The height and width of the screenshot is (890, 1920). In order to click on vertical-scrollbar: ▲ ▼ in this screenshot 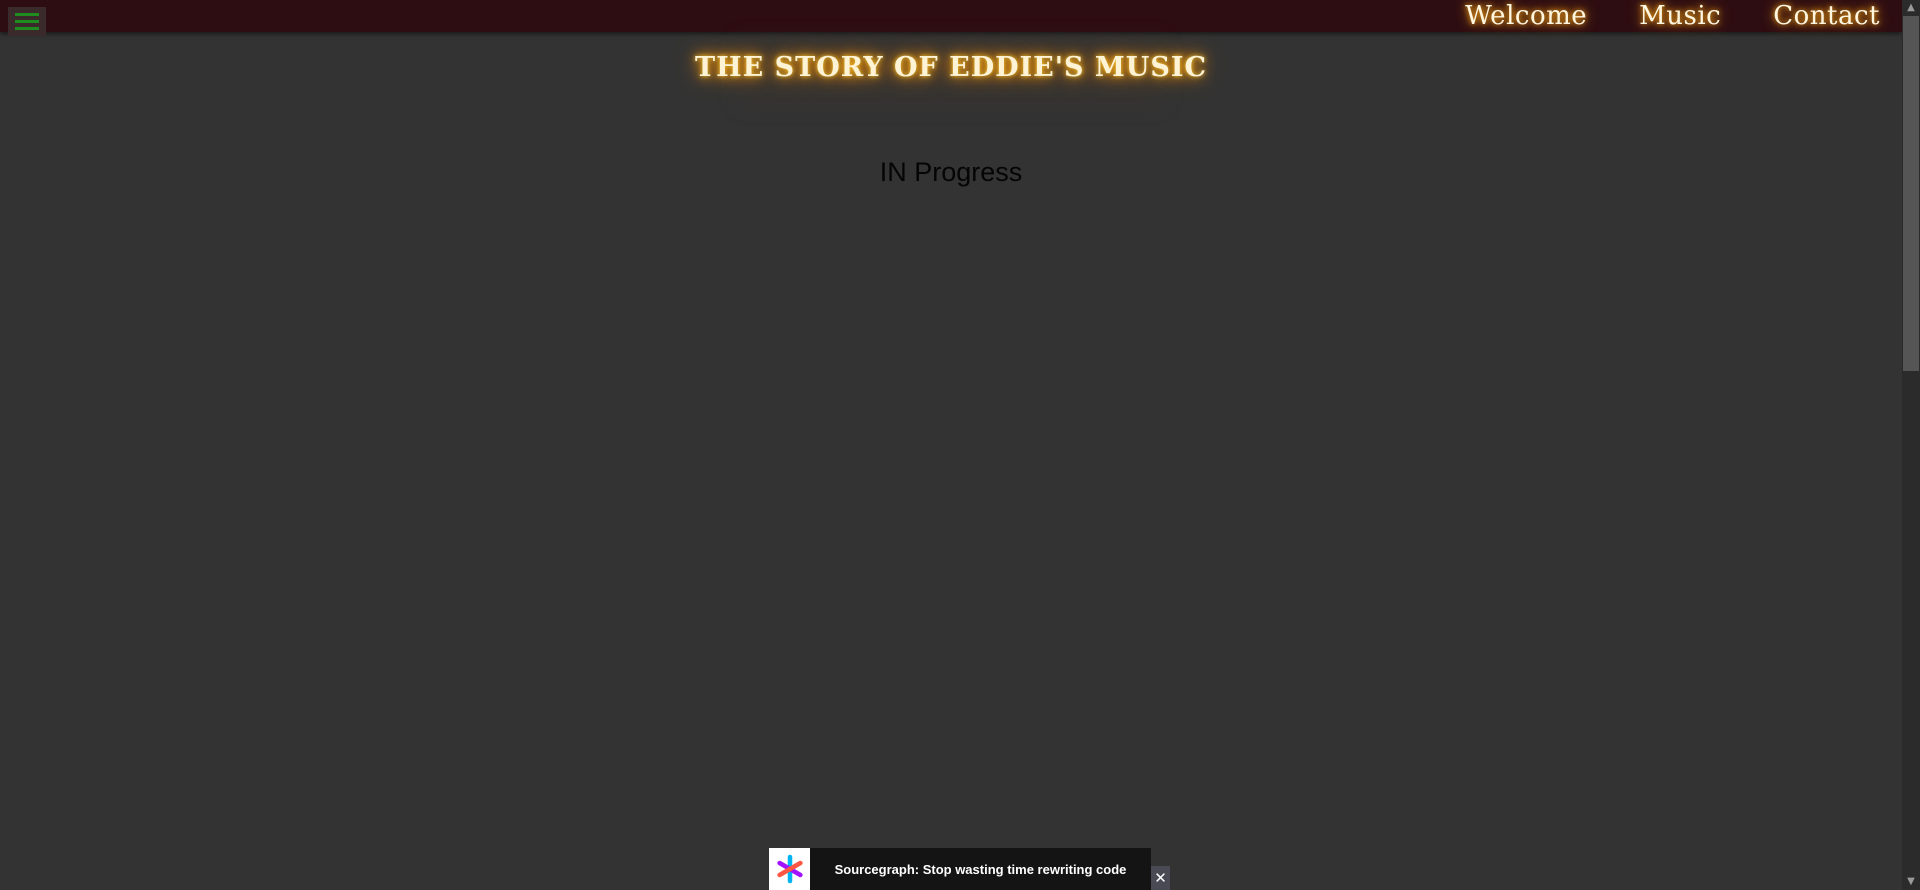, I will do `click(1911, 445)`.